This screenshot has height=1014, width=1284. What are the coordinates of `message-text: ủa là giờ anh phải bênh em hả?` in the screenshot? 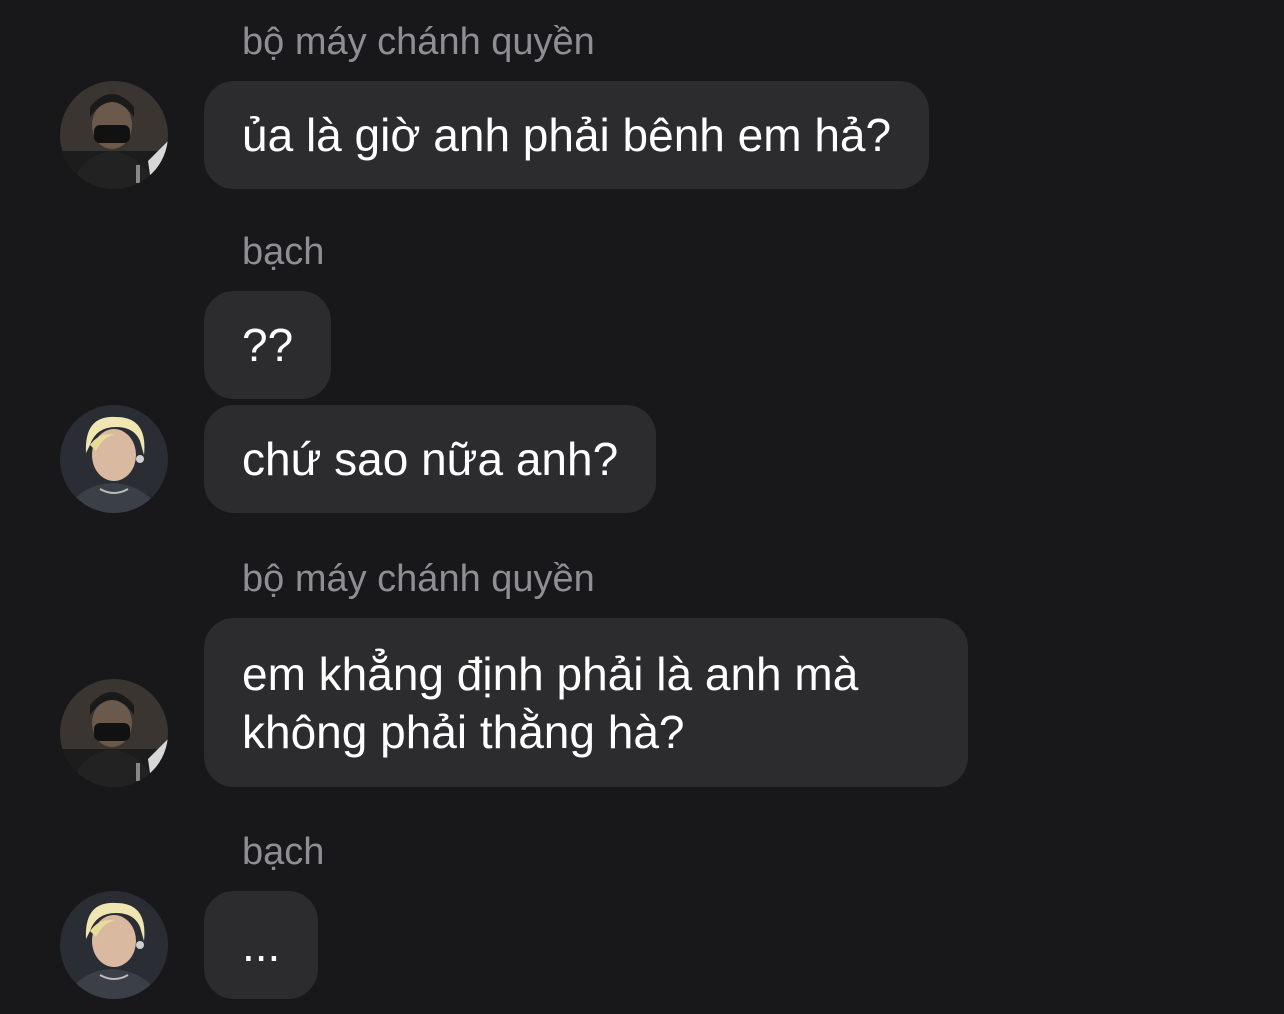 It's located at (567, 135).